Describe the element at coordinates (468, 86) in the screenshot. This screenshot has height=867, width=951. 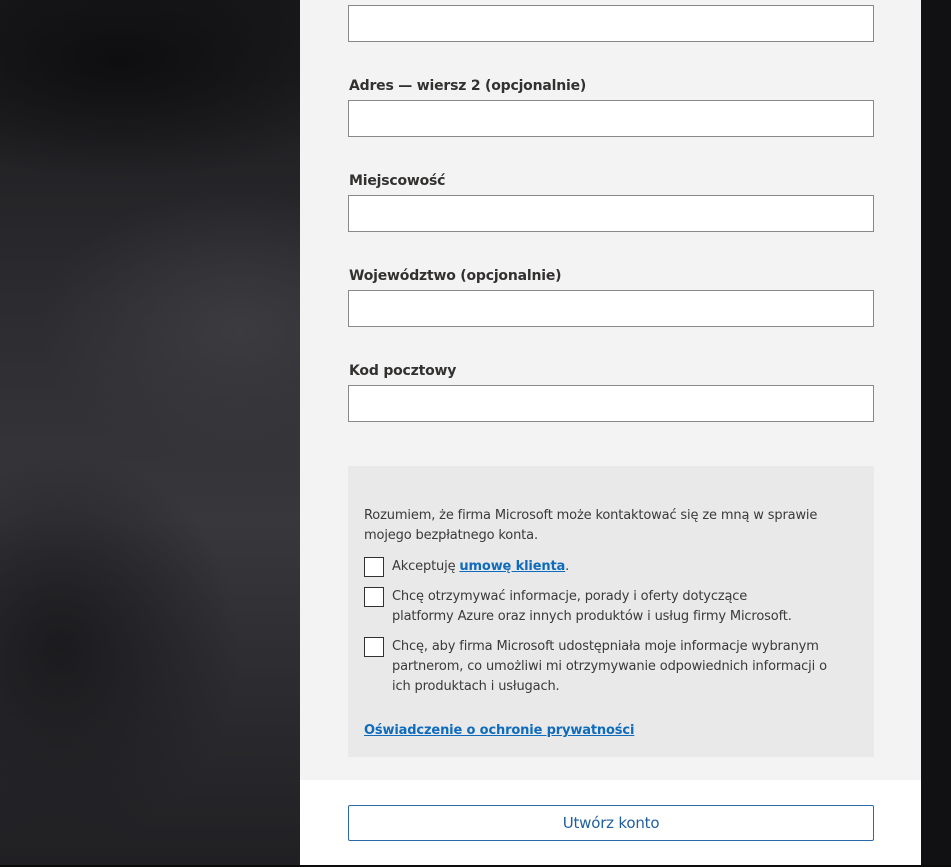
I see `address-line-2-label: Adres — wiersz 2 (opcjonalnie)` at that location.